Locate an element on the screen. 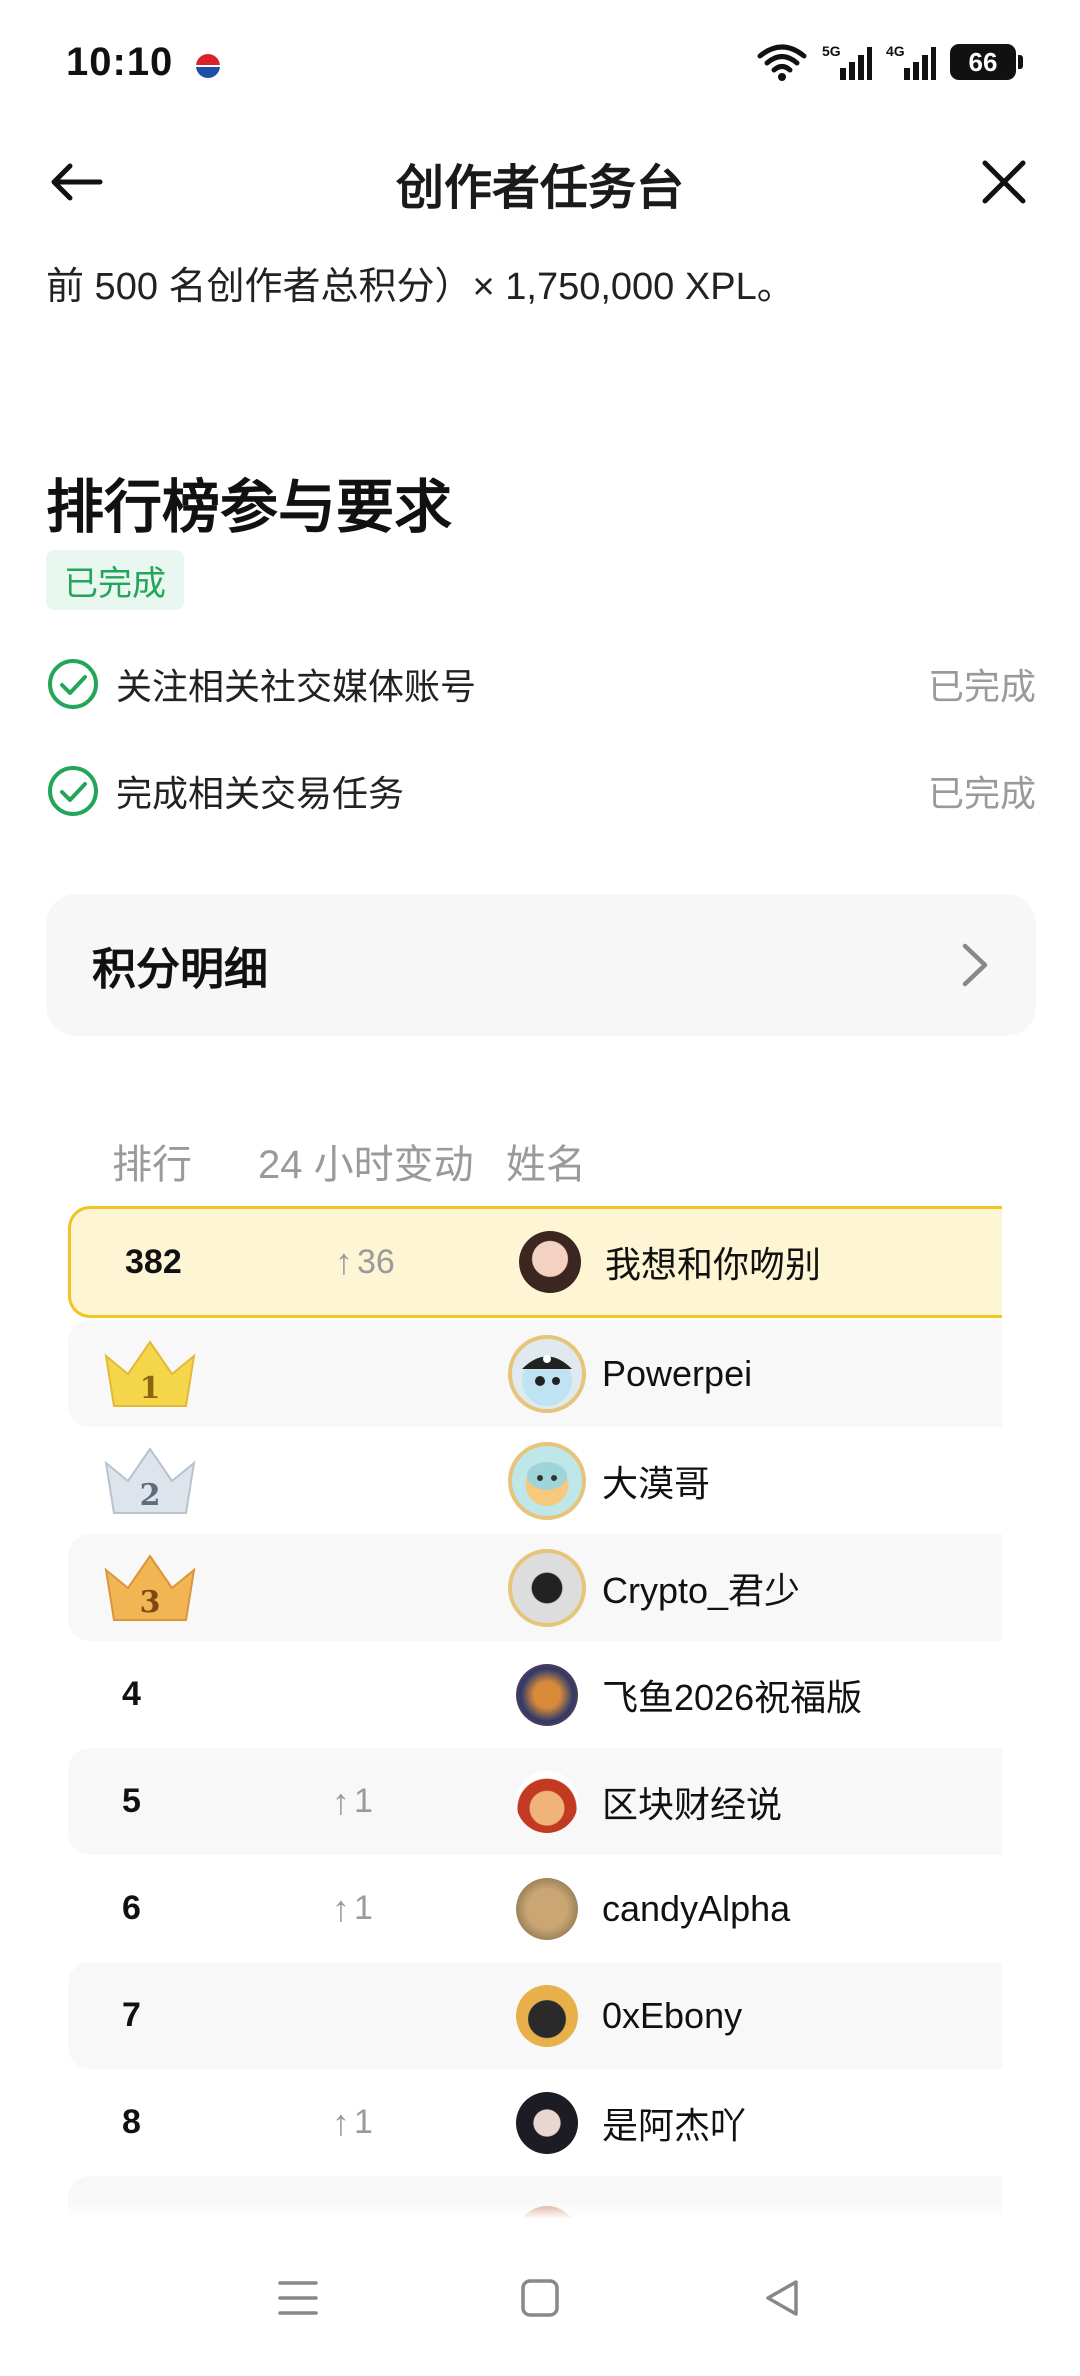  rank-number: 6 is located at coordinates (131, 1908).